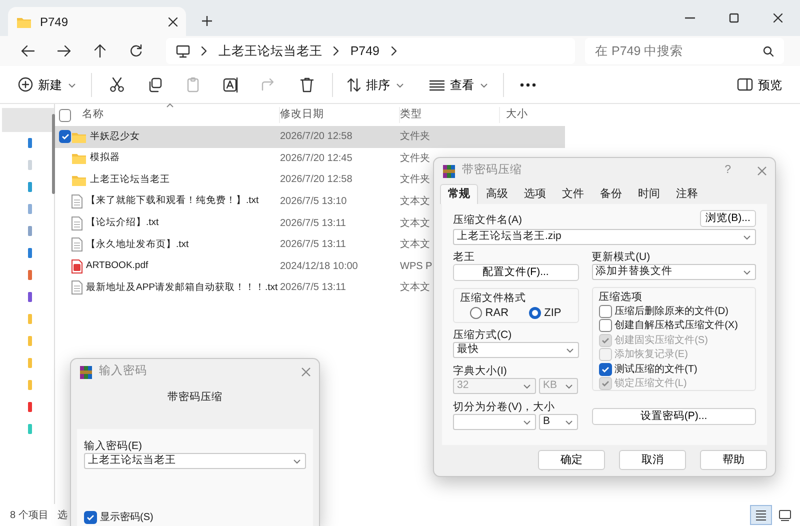  What do you see at coordinates (77, 202) in the screenshot?
I see `text-file-icon` at bounding box center [77, 202].